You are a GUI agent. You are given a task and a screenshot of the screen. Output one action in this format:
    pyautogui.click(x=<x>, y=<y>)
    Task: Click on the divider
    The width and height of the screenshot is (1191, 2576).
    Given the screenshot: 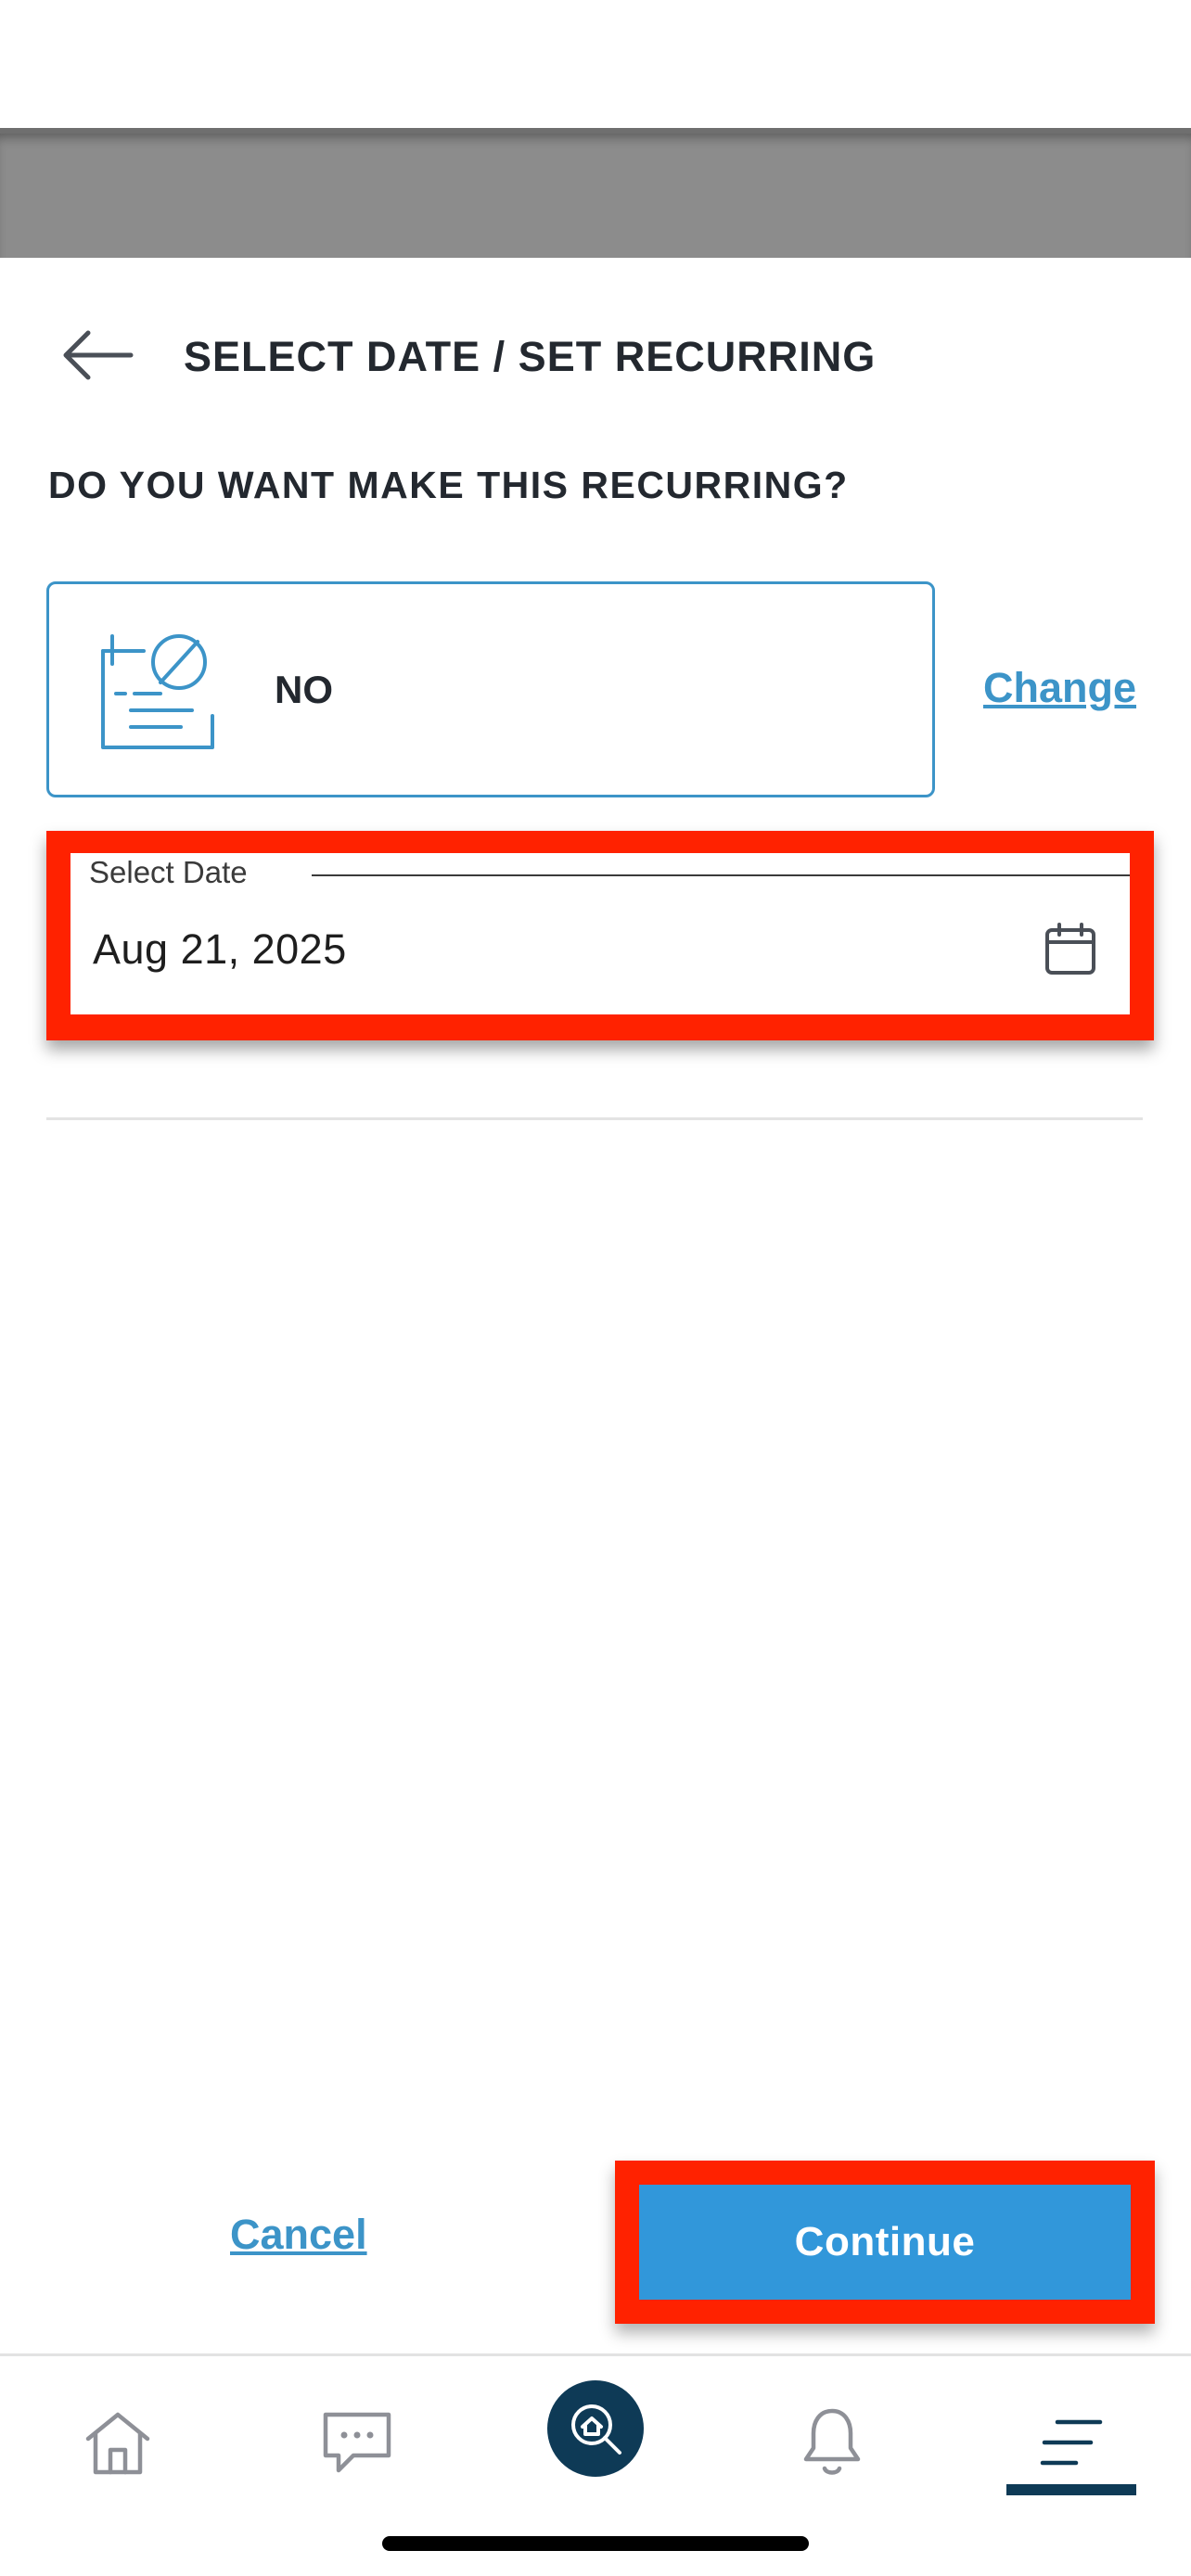 What is the action you would take?
    pyautogui.click(x=594, y=1118)
    